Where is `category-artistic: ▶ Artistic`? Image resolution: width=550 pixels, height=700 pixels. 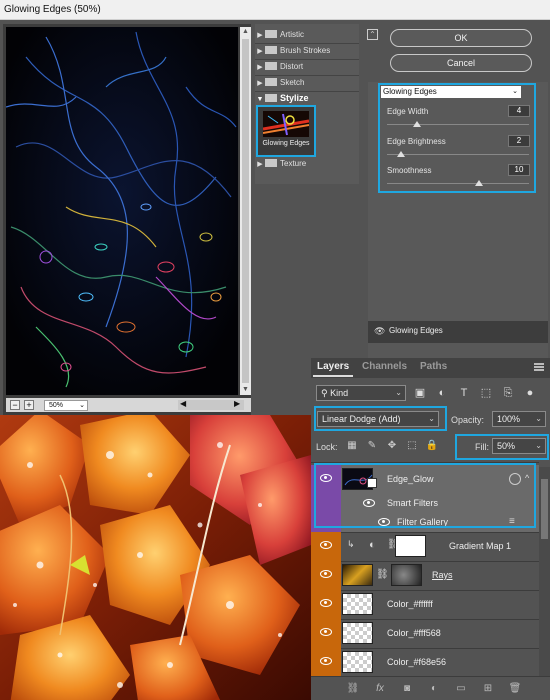
category-artistic: ▶ Artistic is located at coordinates (307, 34).